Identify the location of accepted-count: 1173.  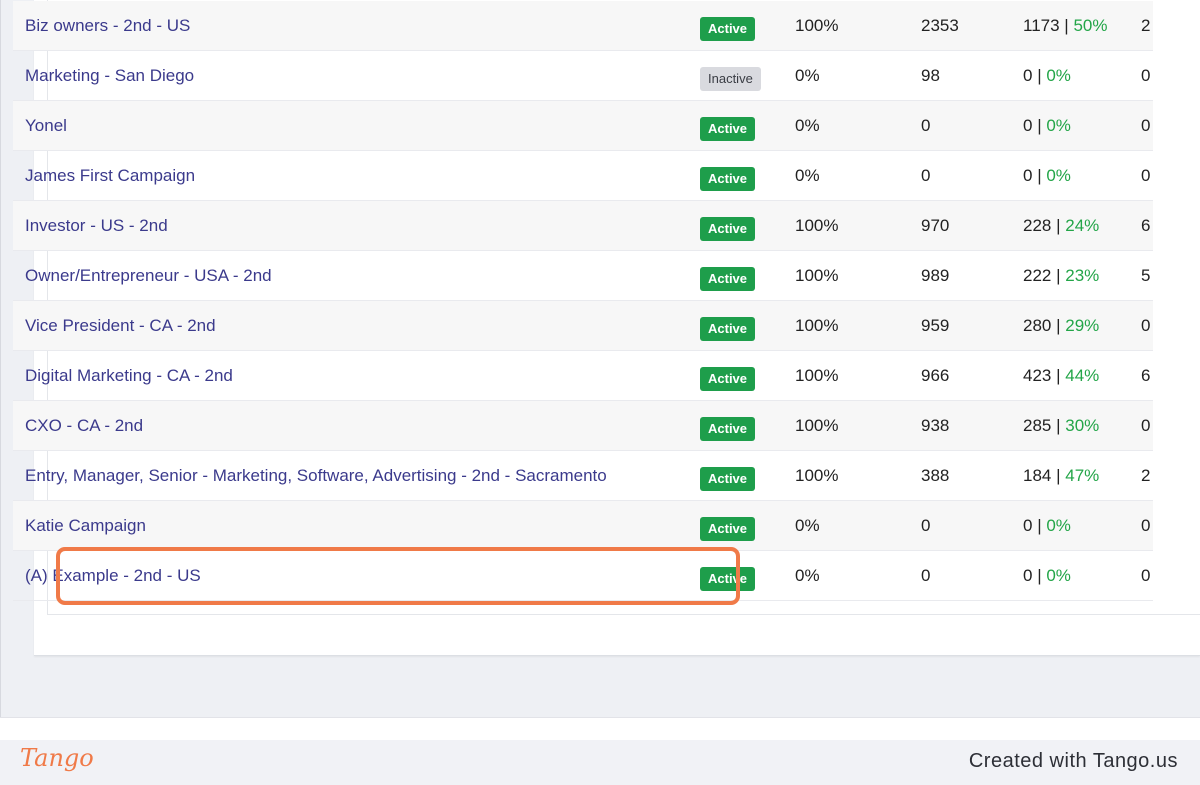
(1041, 25).